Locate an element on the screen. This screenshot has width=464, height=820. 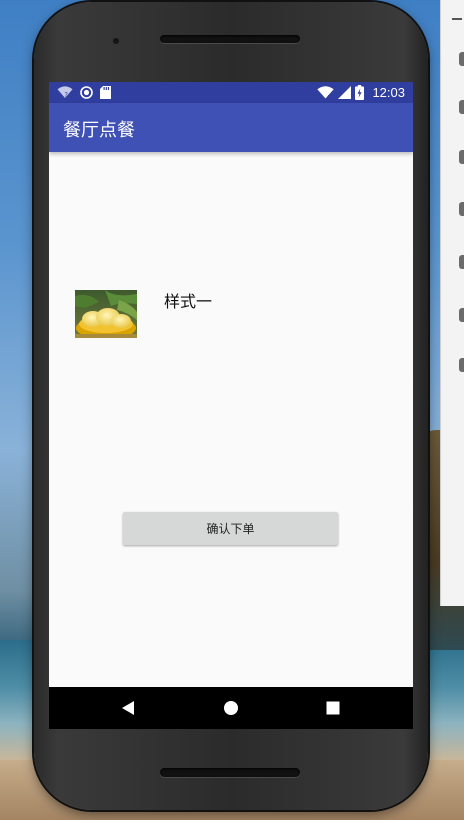
svg-text: x is located at coordinates (330, 97).